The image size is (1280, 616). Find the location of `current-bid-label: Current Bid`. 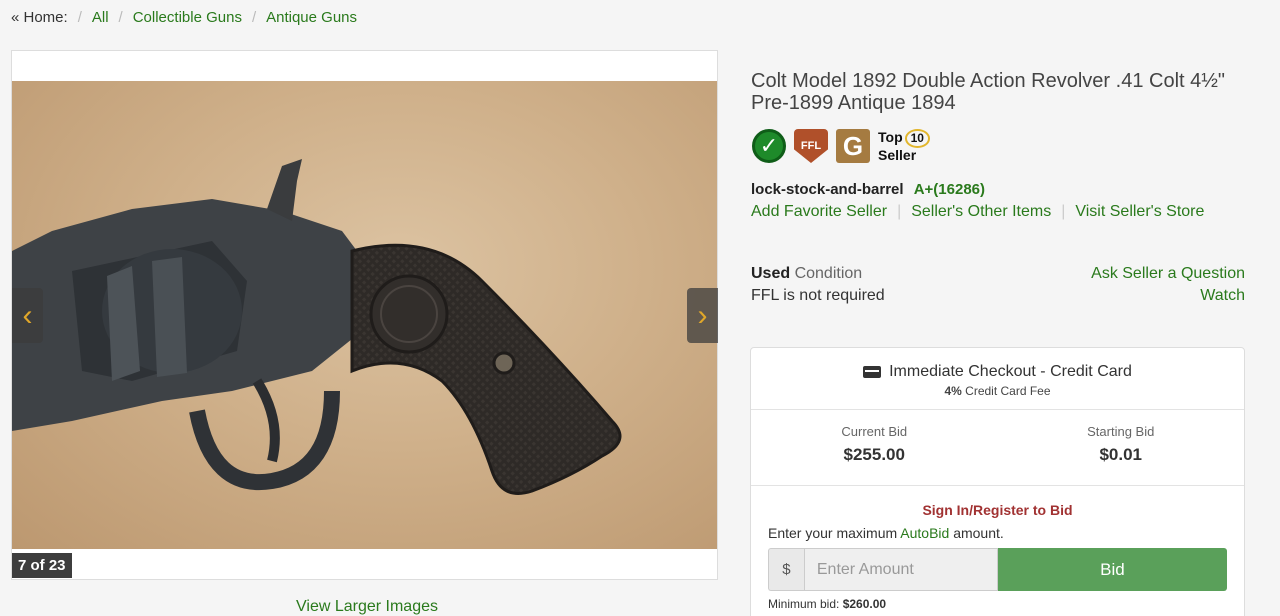

current-bid-label: Current Bid is located at coordinates (874, 431).